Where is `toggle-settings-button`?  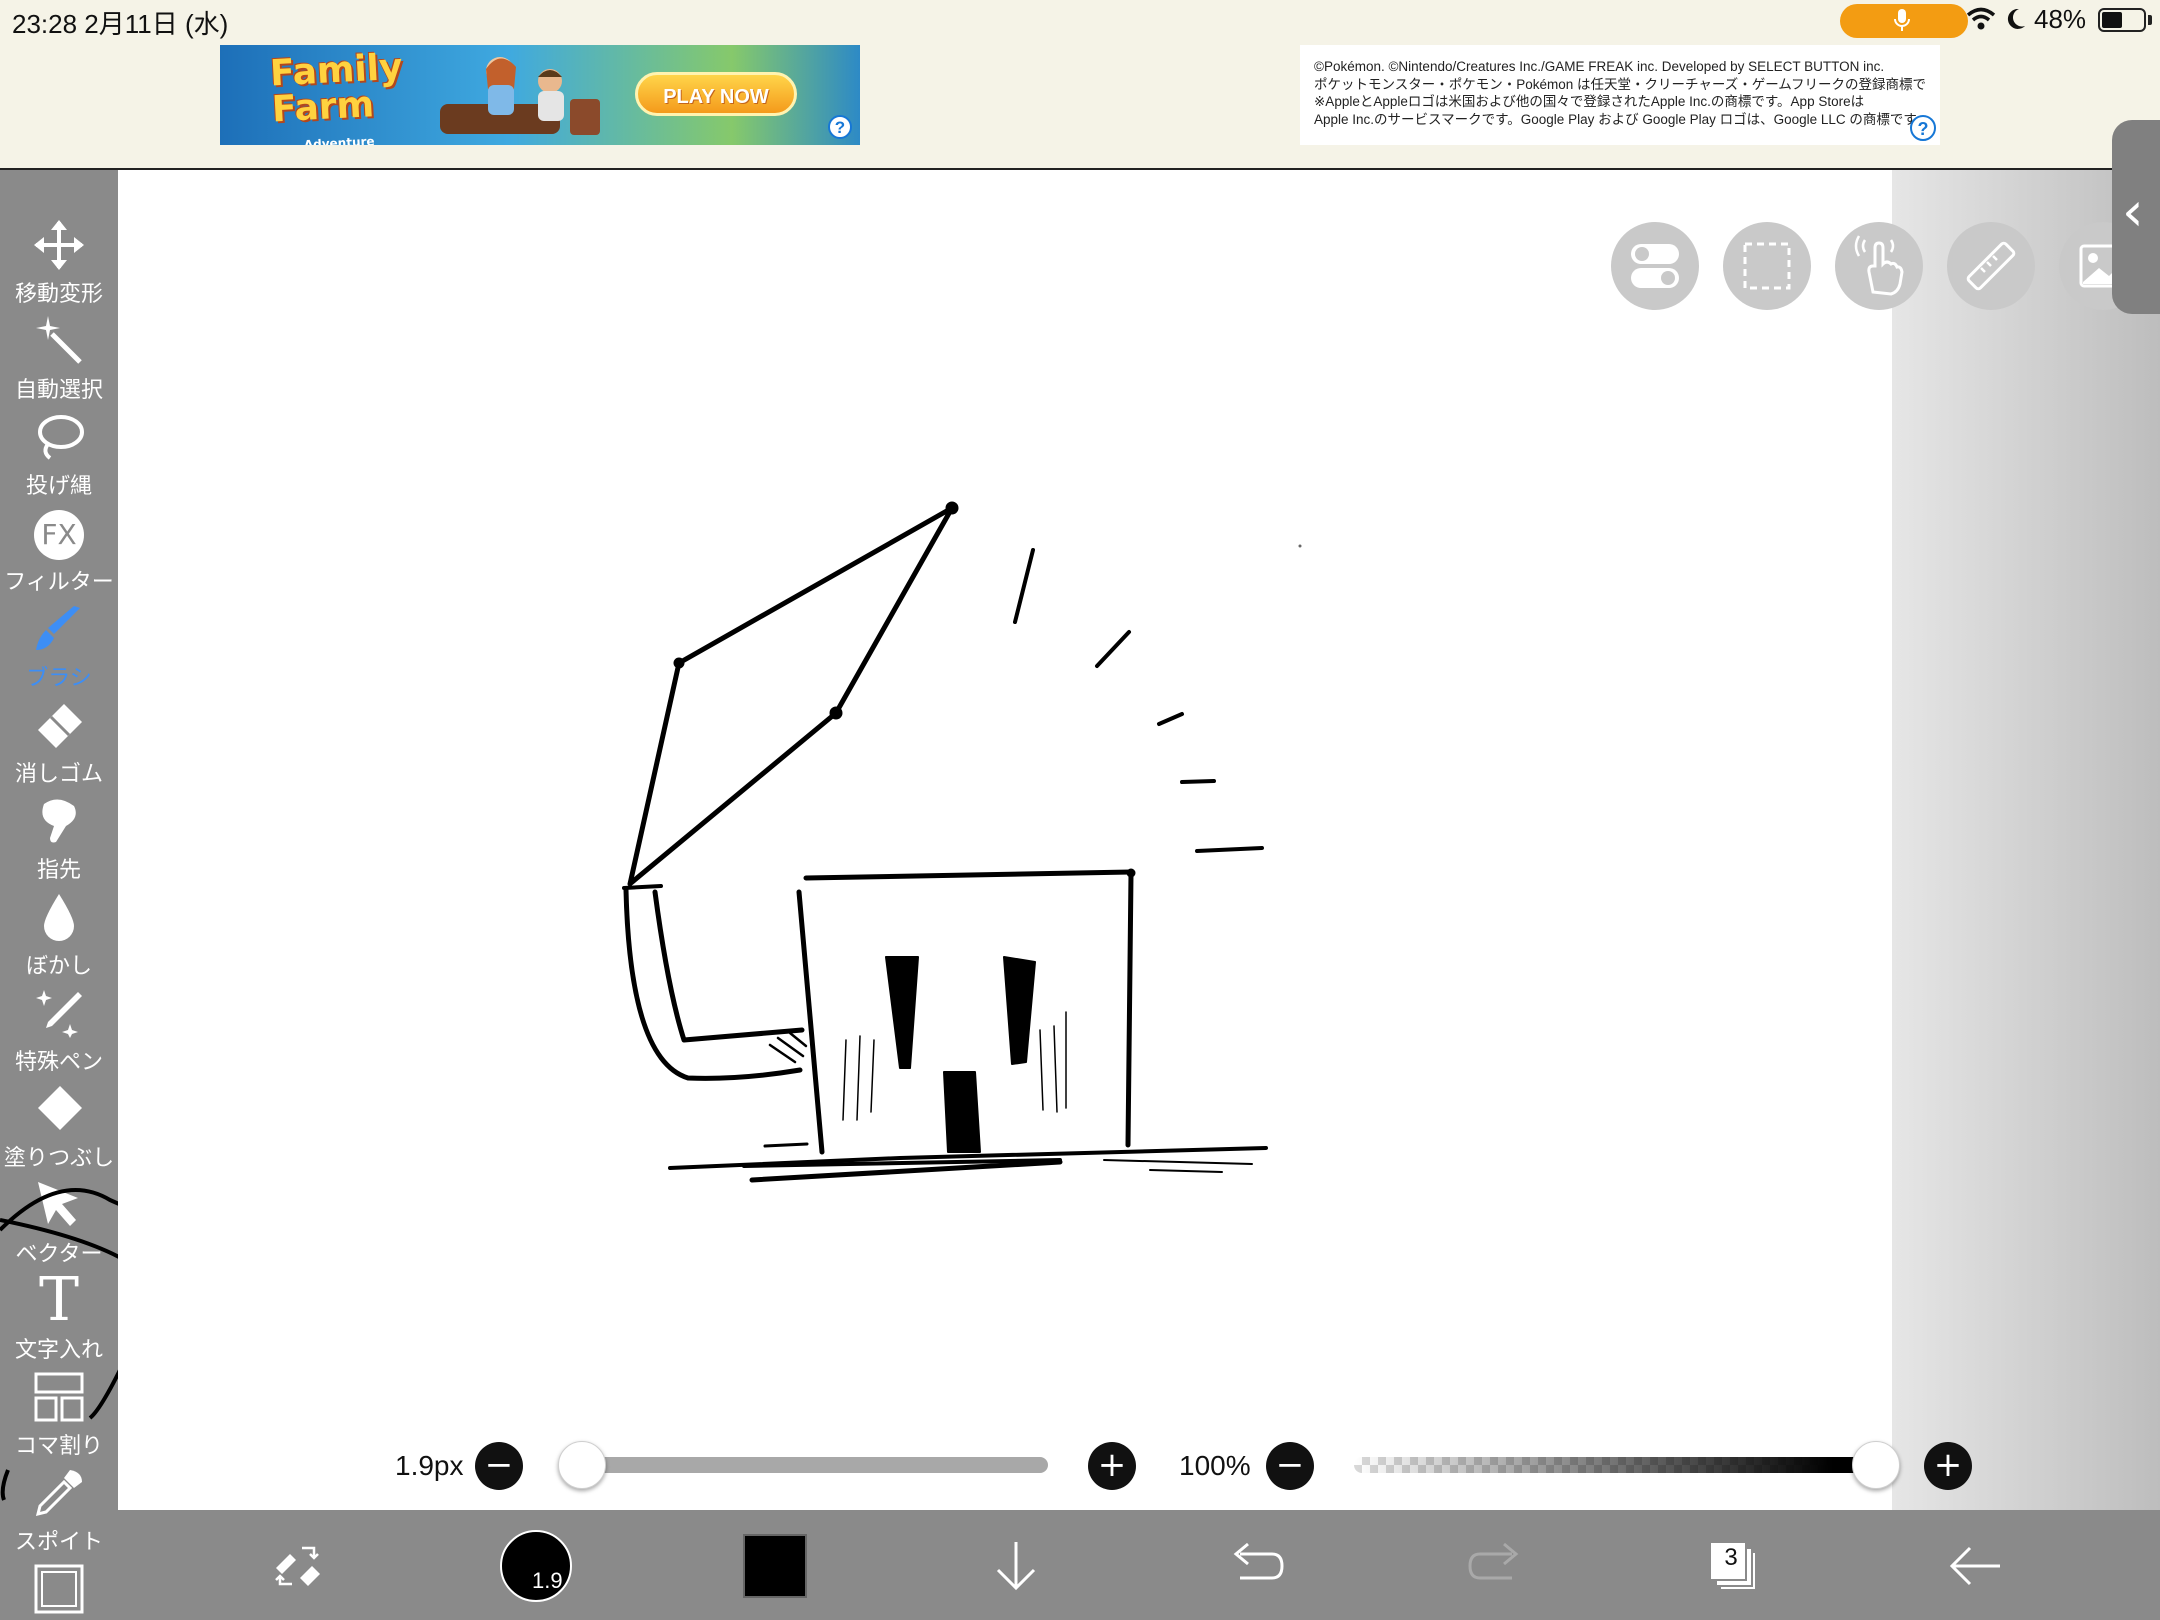 toggle-settings-button is located at coordinates (1655, 266).